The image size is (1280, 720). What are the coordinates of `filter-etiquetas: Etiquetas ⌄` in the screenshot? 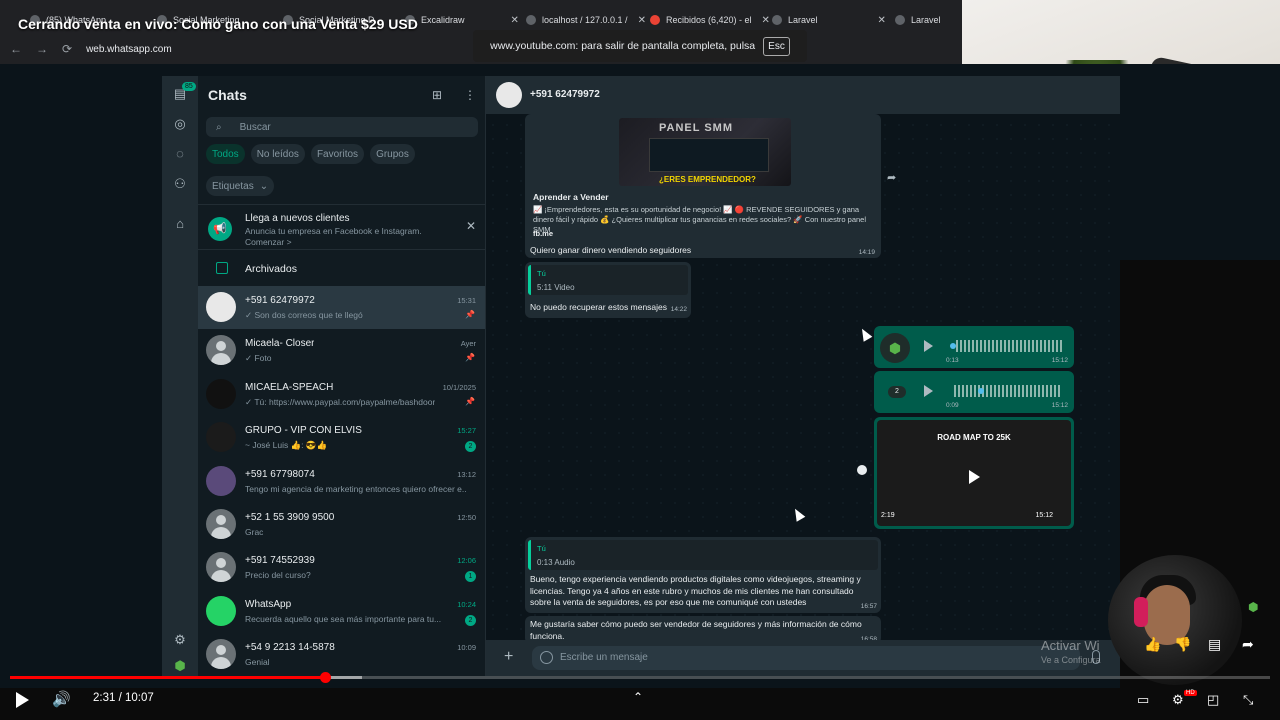 It's located at (240, 186).